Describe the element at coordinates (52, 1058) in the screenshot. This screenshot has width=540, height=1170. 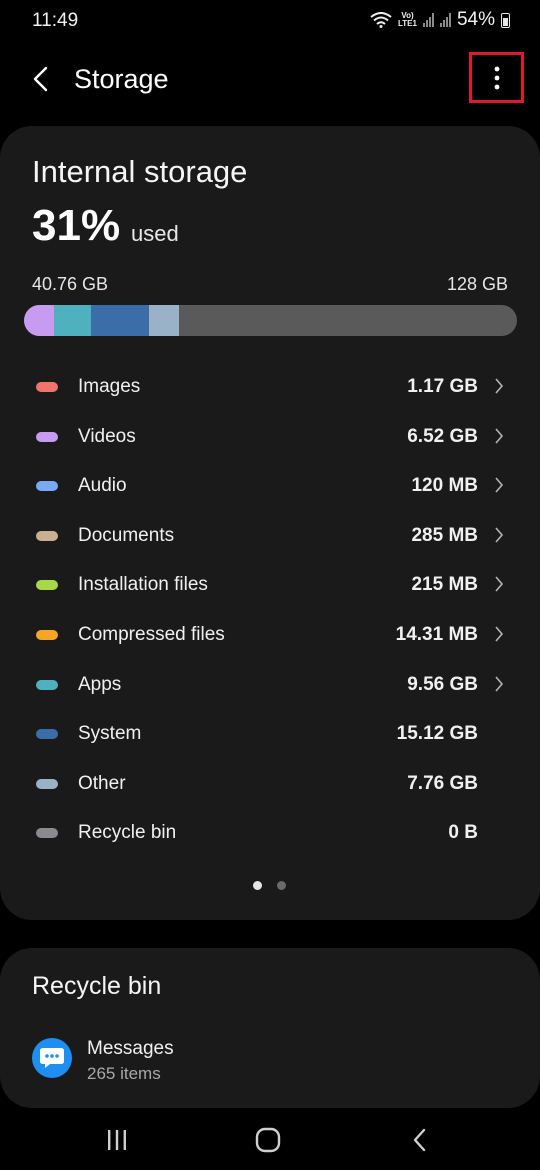
I see `messages-icon` at that location.